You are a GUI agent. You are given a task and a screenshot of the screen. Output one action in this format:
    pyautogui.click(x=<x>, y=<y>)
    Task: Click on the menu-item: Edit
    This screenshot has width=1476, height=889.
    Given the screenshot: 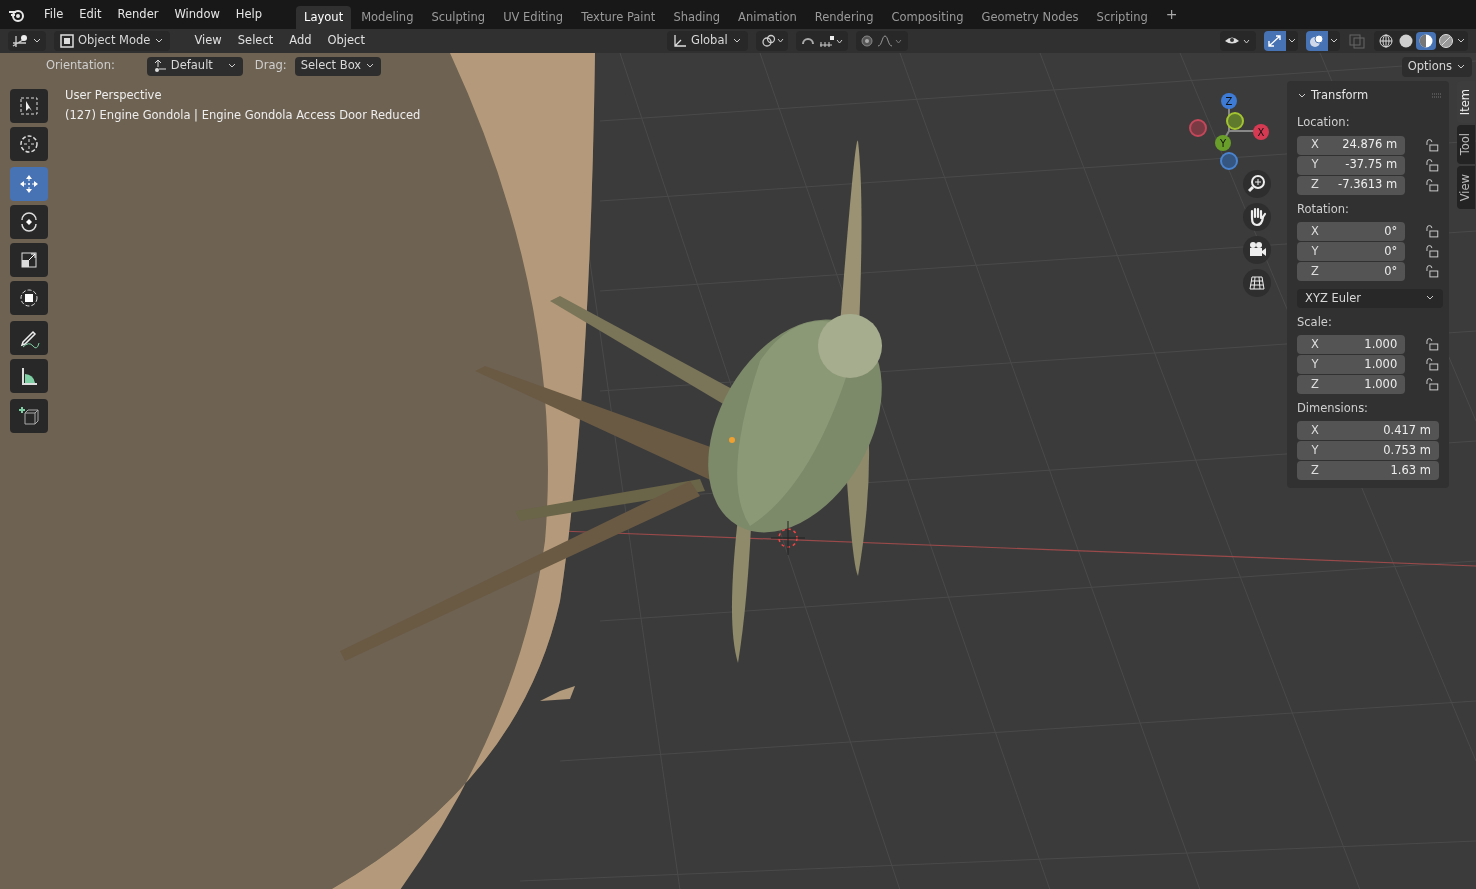 What is the action you would take?
    pyautogui.click(x=90, y=14)
    